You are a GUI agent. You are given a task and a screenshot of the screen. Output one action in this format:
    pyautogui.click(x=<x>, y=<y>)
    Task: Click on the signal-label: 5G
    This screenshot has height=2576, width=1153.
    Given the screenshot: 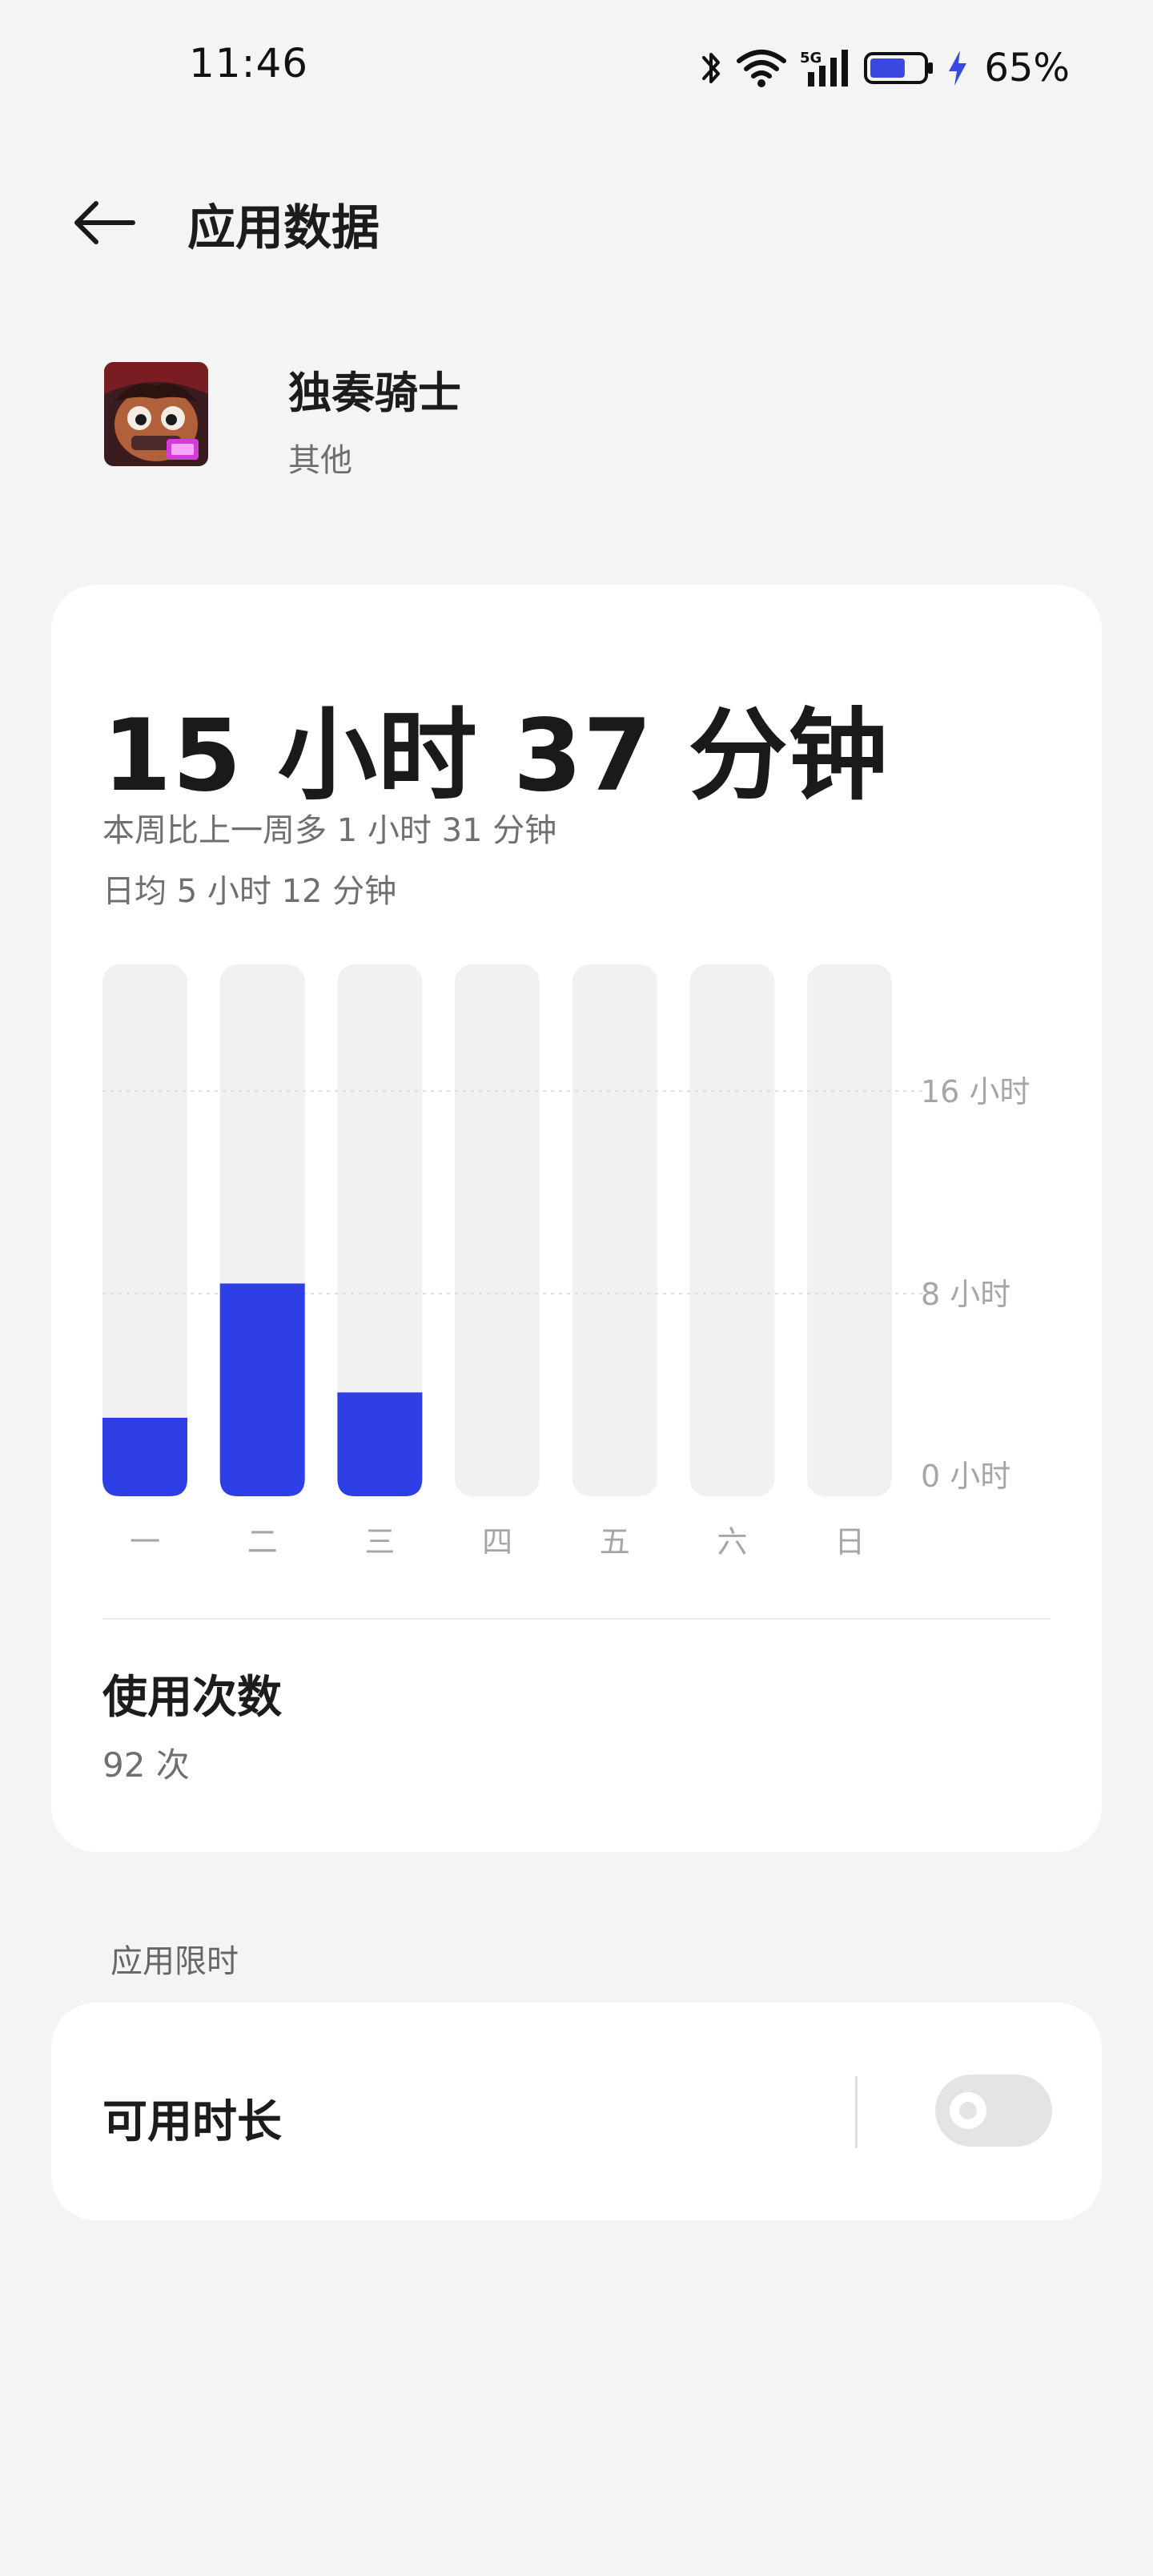 What is the action you would take?
    pyautogui.click(x=811, y=58)
    